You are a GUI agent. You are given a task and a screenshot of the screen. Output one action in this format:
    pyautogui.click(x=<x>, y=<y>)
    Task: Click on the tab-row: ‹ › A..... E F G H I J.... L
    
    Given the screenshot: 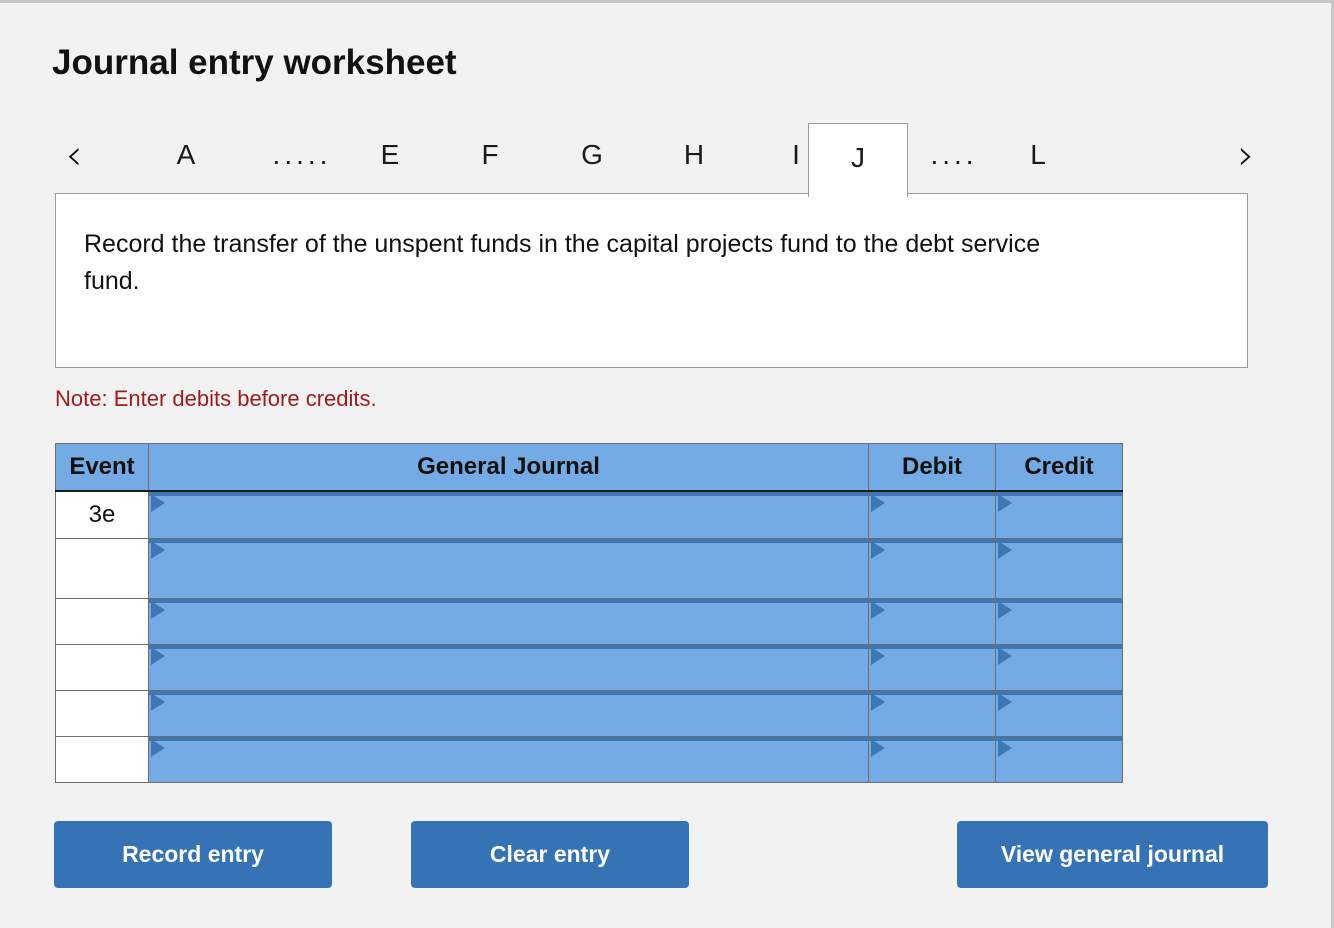 What is the action you would take?
    pyautogui.click(x=666, y=156)
    